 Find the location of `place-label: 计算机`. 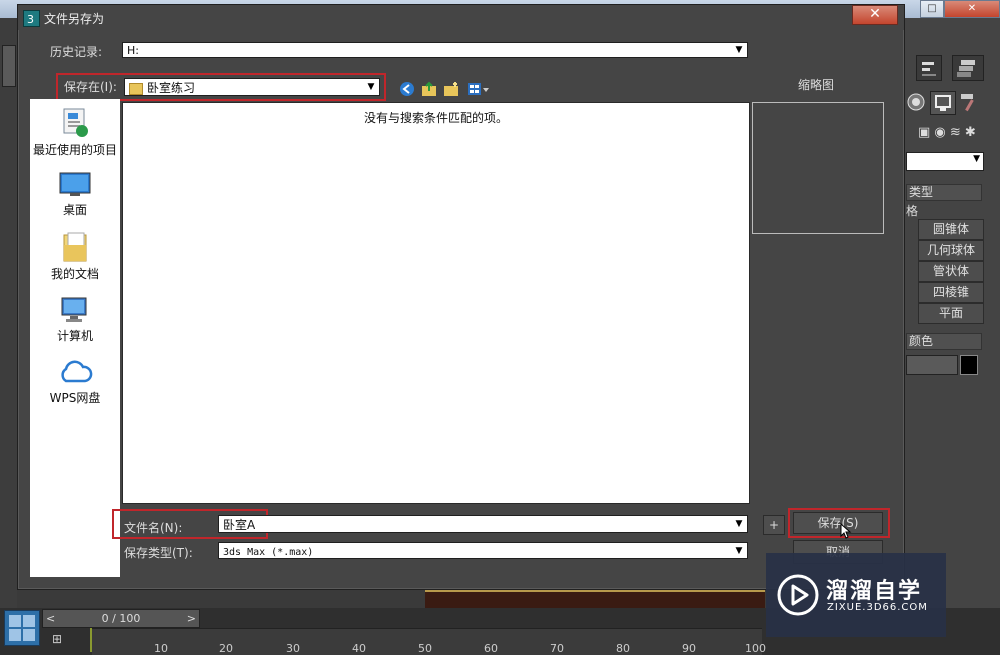

place-label: 计算机 is located at coordinates (74, 336).